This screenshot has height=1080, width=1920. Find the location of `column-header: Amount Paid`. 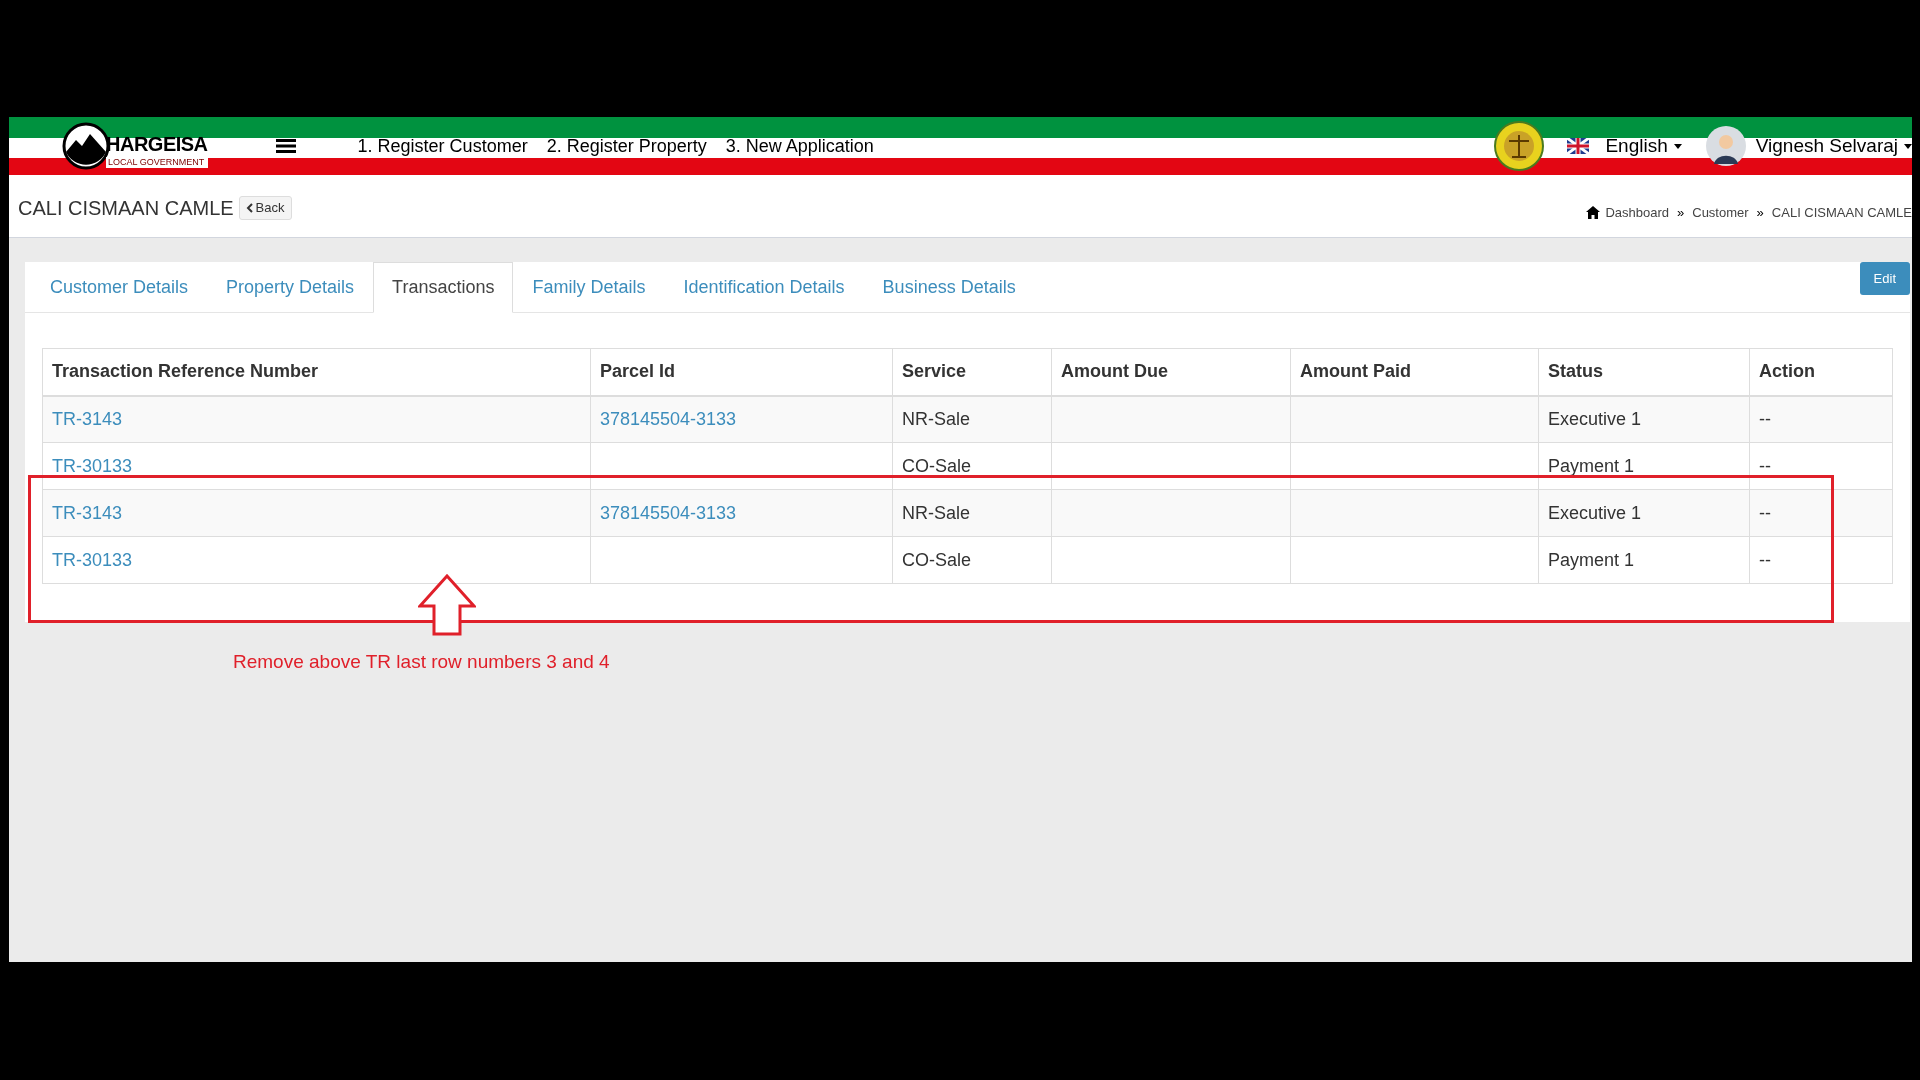

column-header: Amount Paid is located at coordinates (1414, 372).